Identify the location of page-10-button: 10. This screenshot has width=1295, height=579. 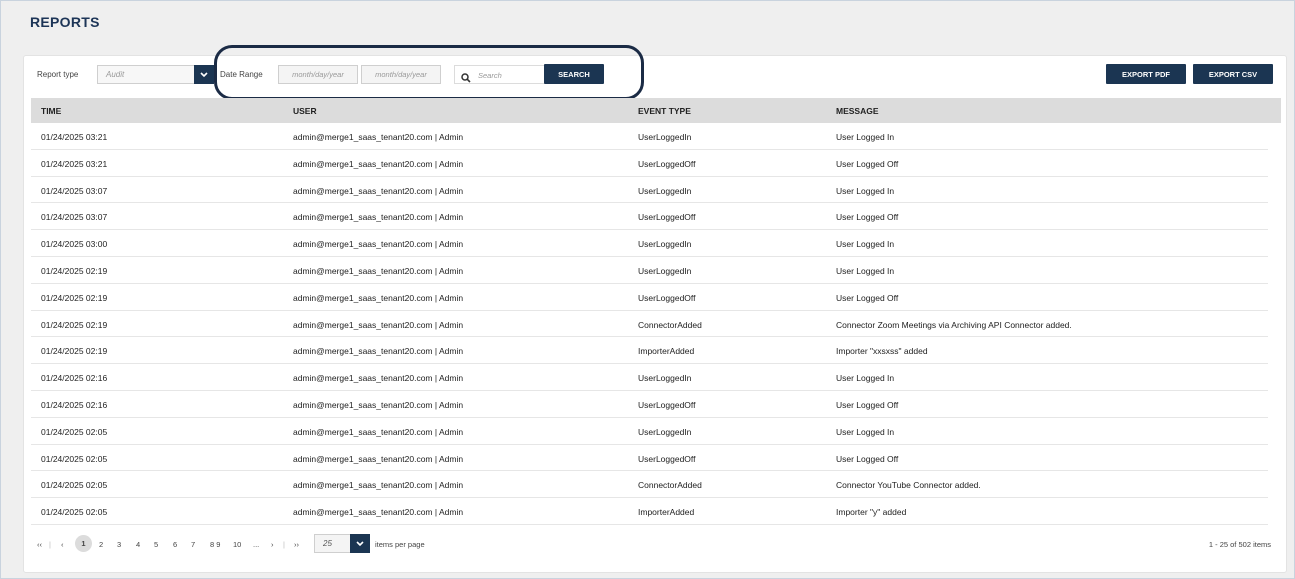
(237, 544).